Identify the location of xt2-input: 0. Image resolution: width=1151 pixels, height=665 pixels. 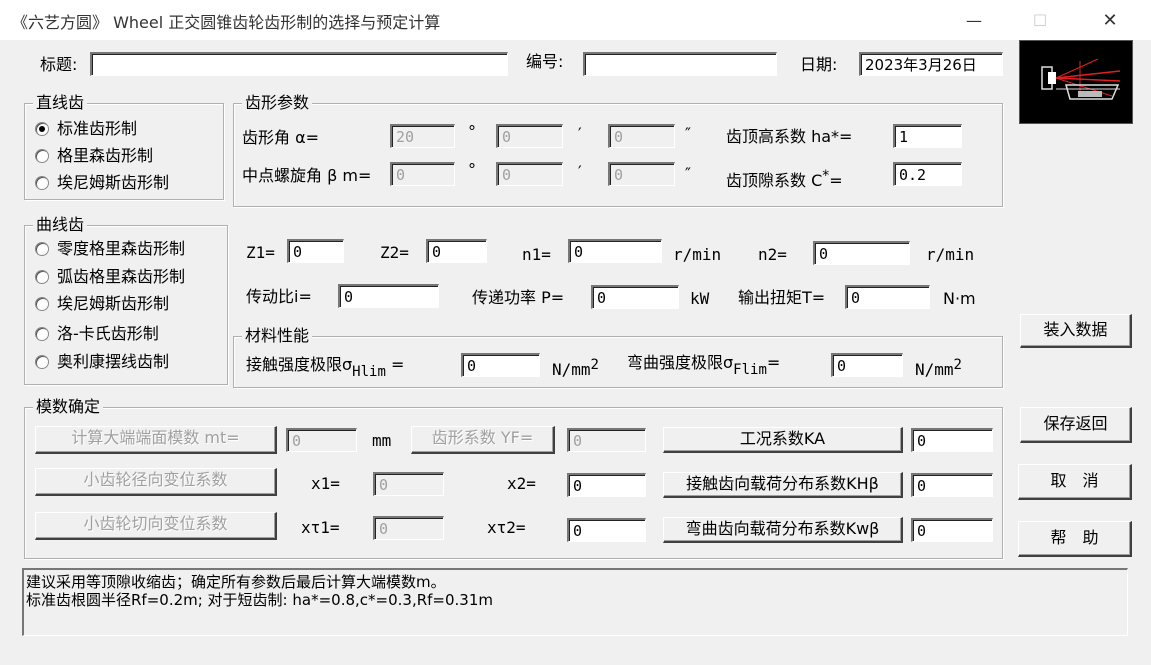
(606, 530).